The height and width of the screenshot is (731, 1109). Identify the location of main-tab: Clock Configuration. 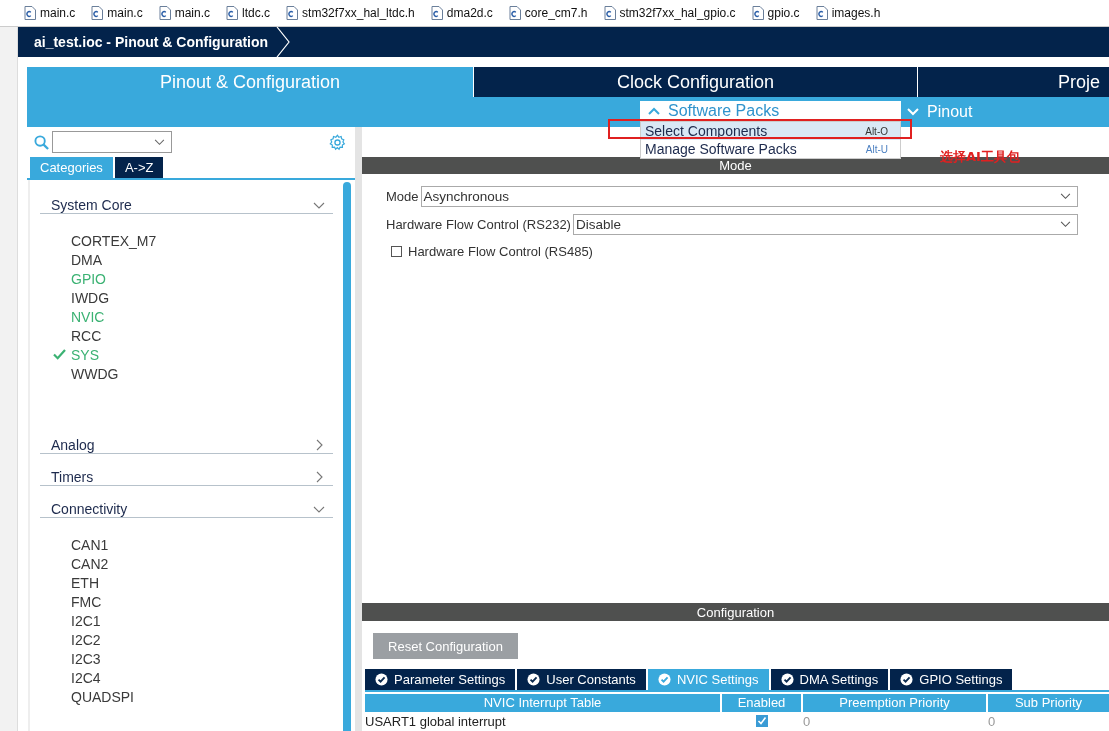
(695, 82).